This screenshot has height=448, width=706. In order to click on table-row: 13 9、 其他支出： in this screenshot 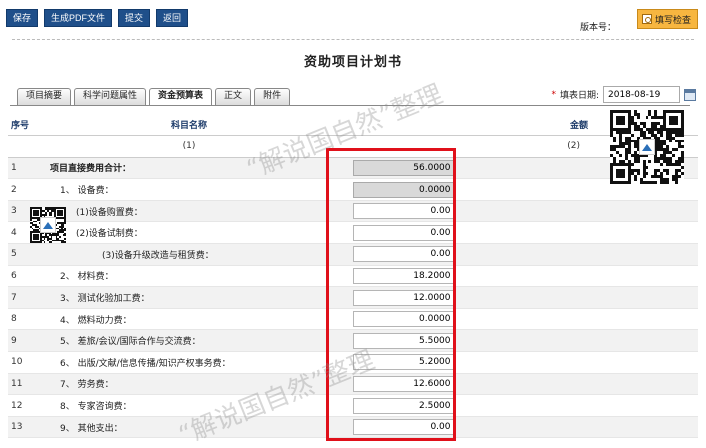, I will do `click(353, 427)`.